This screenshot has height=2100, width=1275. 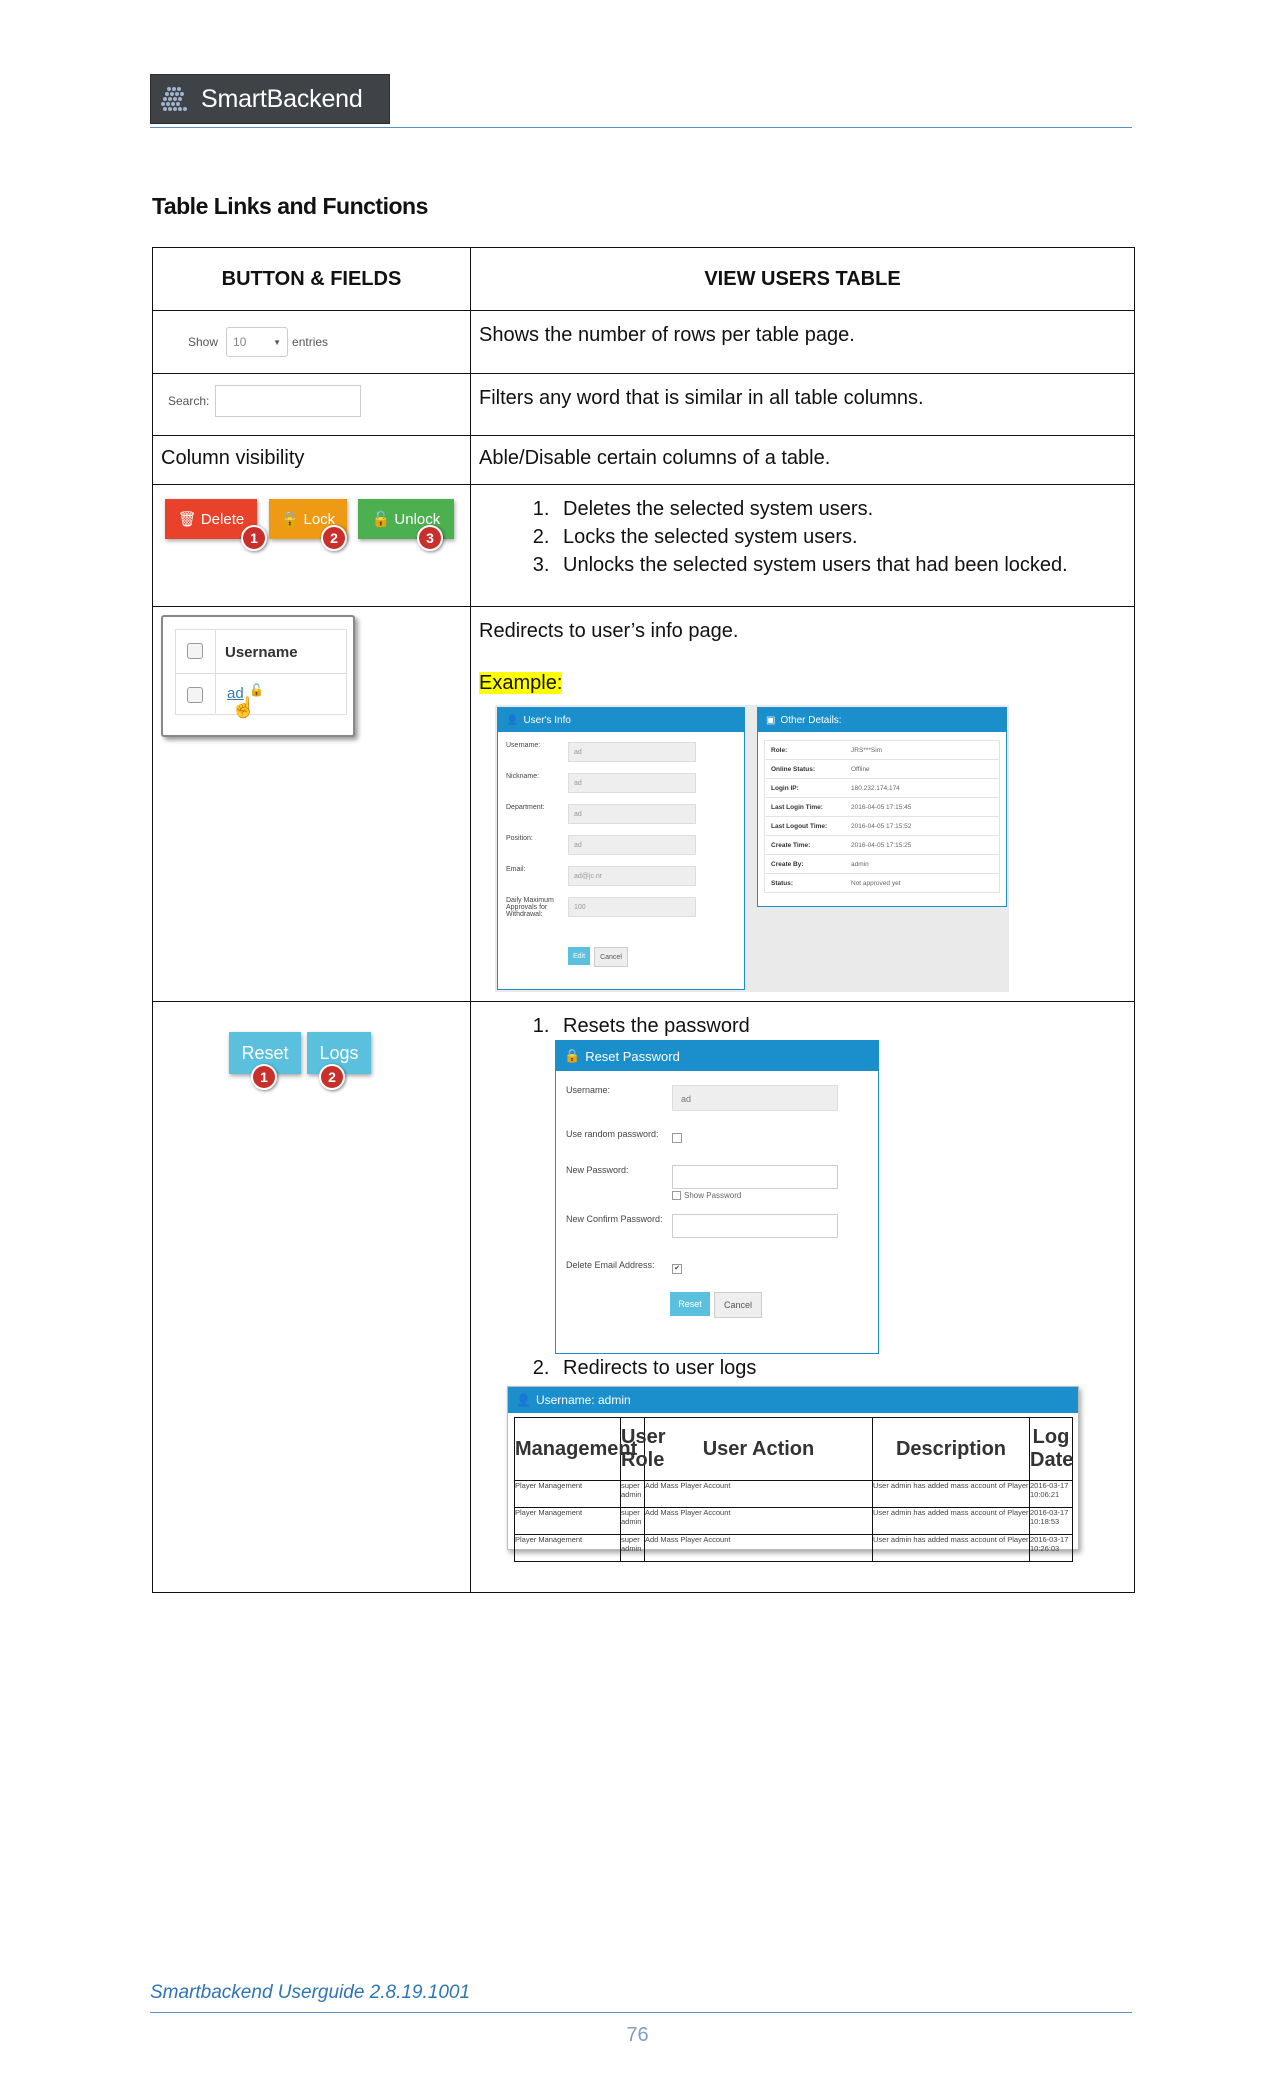 I want to click on rp-delete-email-label: Delete Email Address:, so click(x=610, y=1265).